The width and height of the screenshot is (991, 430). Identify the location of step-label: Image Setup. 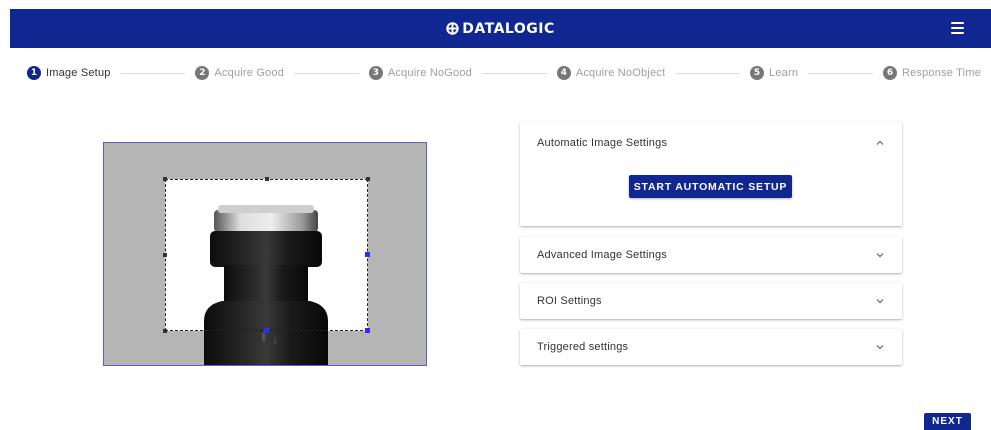
(78, 73).